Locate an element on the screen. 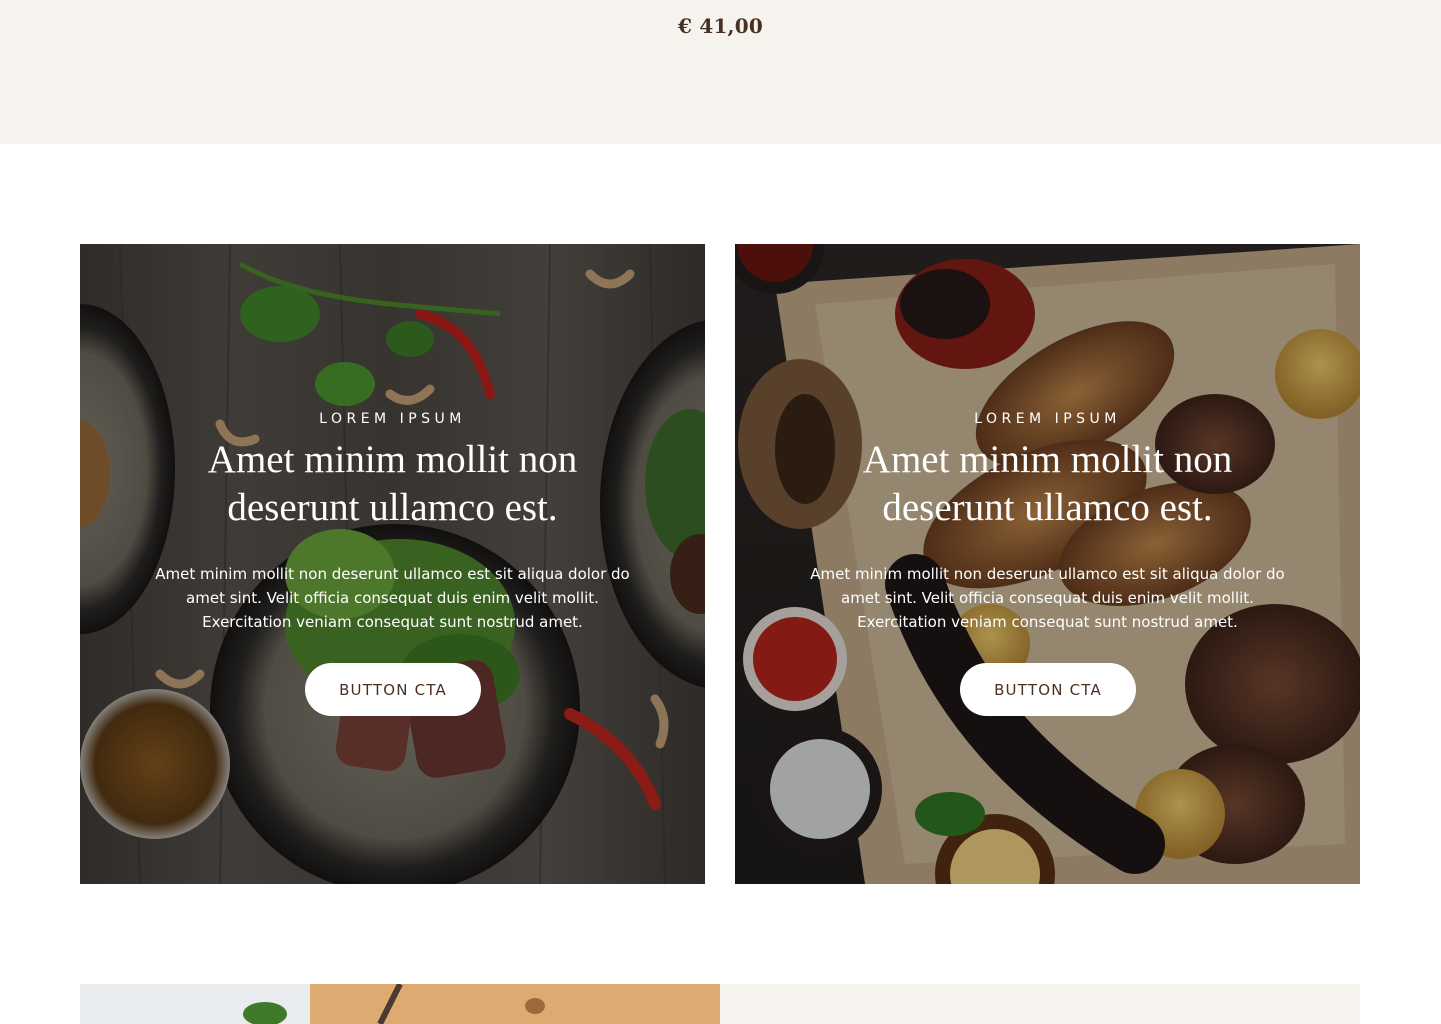  bottom-feature-image is located at coordinates (400, 1004).